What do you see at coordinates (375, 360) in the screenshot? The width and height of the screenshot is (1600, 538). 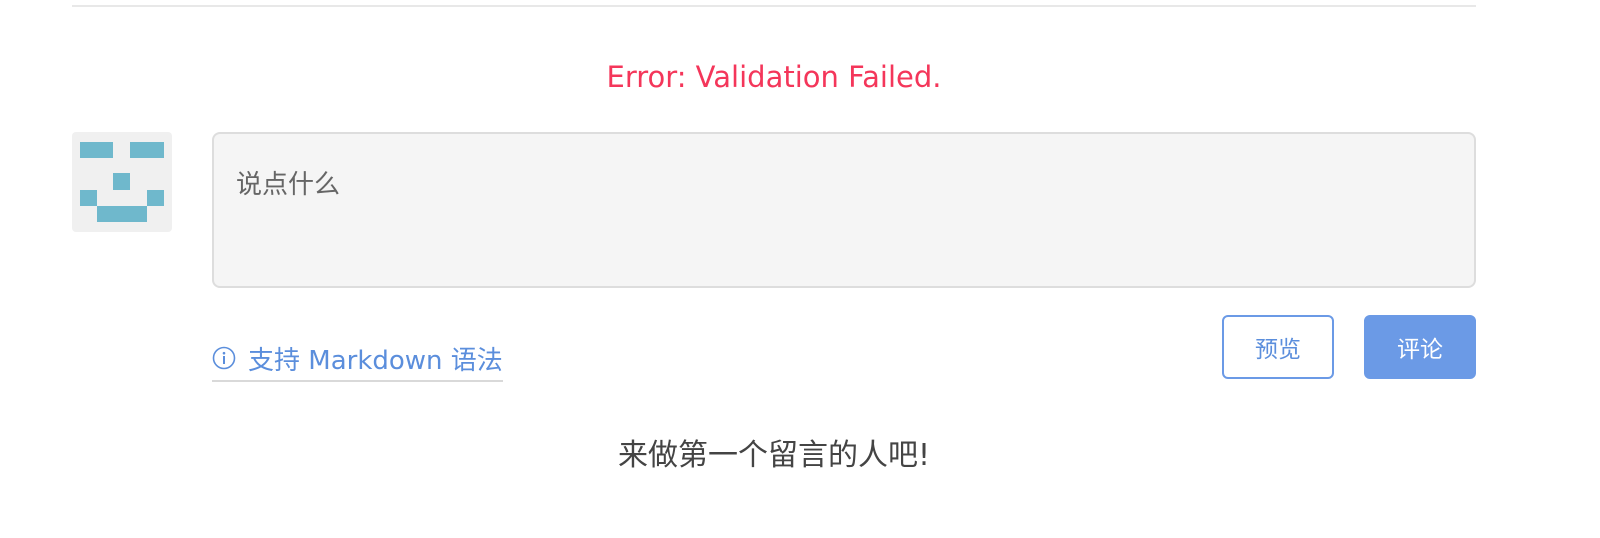 I see `markdown-help-label: 支持 Markdown 语法` at bounding box center [375, 360].